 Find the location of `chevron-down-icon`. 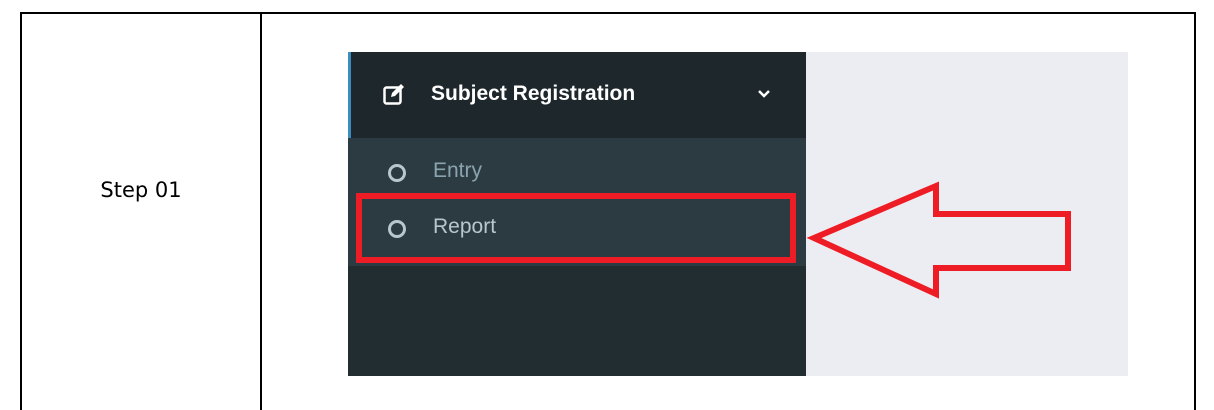

chevron-down-icon is located at coordinates (764, 94).